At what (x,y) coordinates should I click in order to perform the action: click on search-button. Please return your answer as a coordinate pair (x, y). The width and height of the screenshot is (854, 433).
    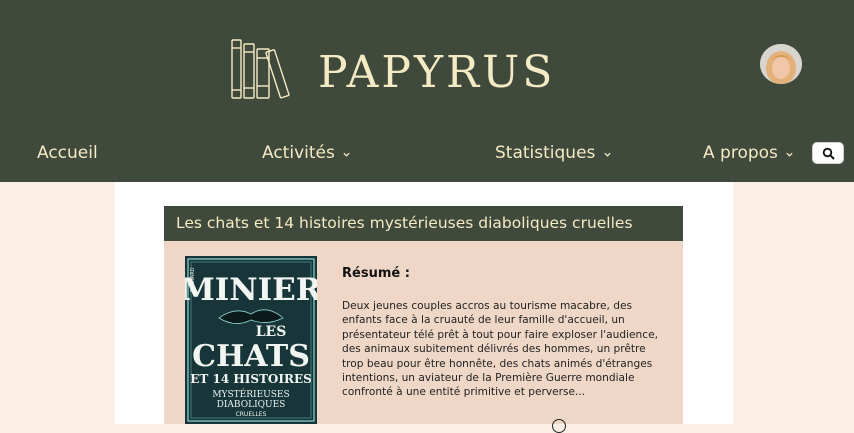
    Looking at the image, I should click on (828, 153).